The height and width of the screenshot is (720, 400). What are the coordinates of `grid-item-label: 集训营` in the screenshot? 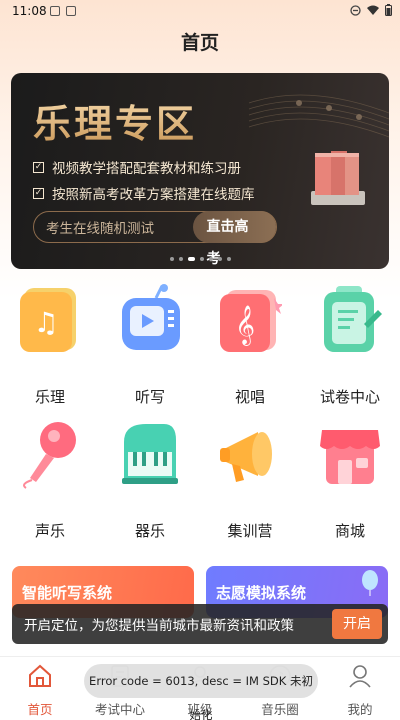 It's located at (250, 531).